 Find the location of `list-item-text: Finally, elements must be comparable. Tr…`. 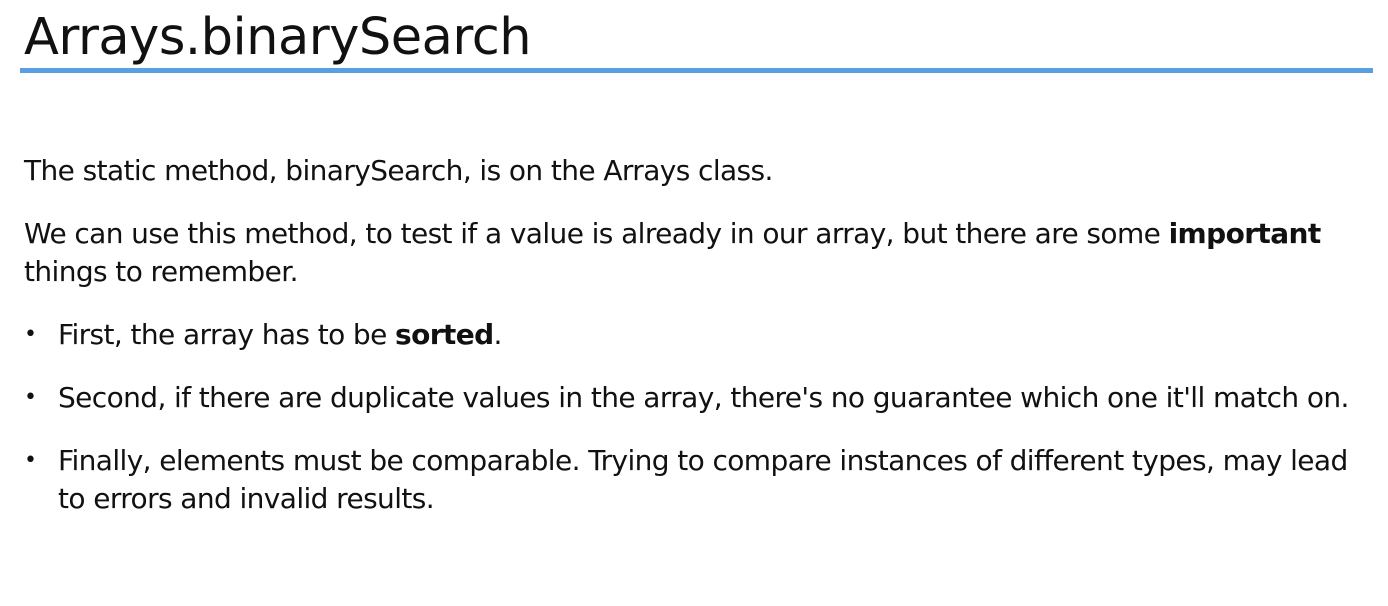

list-item-text: Finally, elements must be comparable. Tr… is located at coordinates (703, 479).